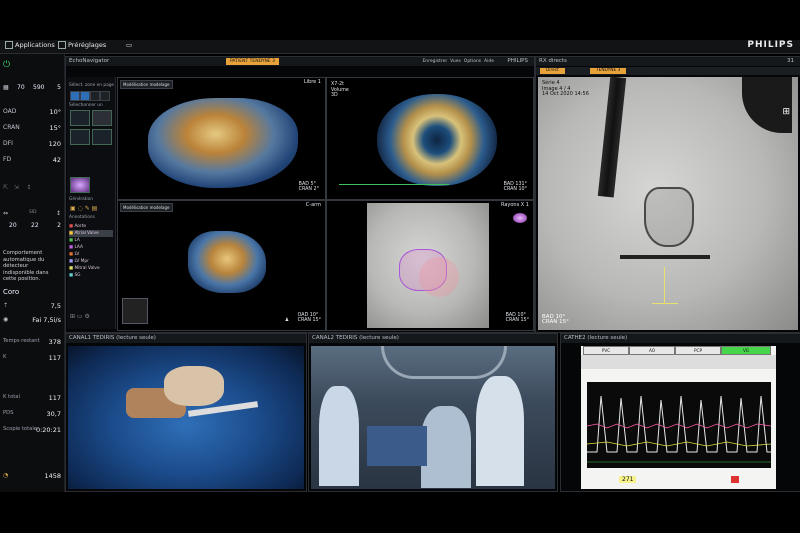 This screenshot has width=800, height=533. Describe the element at coordinates (62, 45) in the screenshot. I see `preferences-icon` at that location.